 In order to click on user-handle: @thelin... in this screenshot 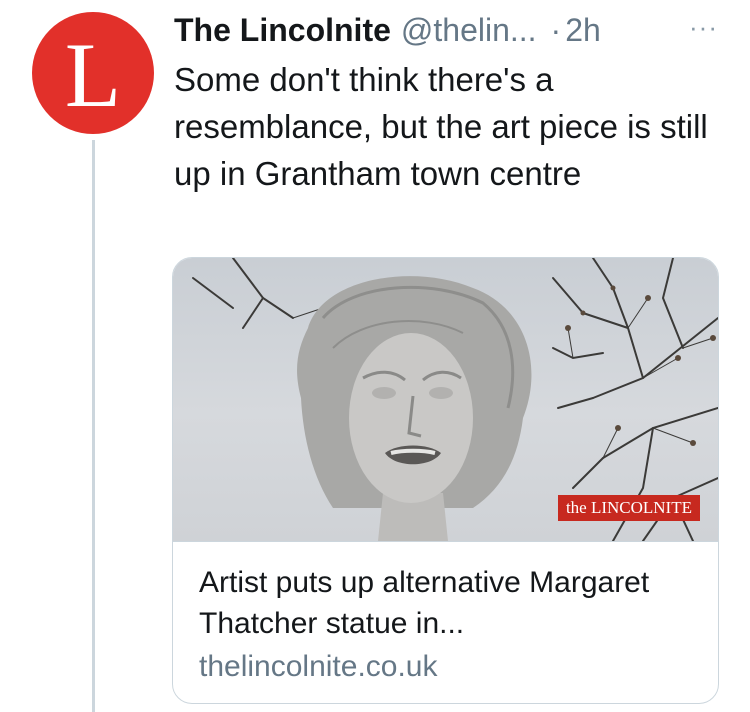, I will do `click(469, 30)`.